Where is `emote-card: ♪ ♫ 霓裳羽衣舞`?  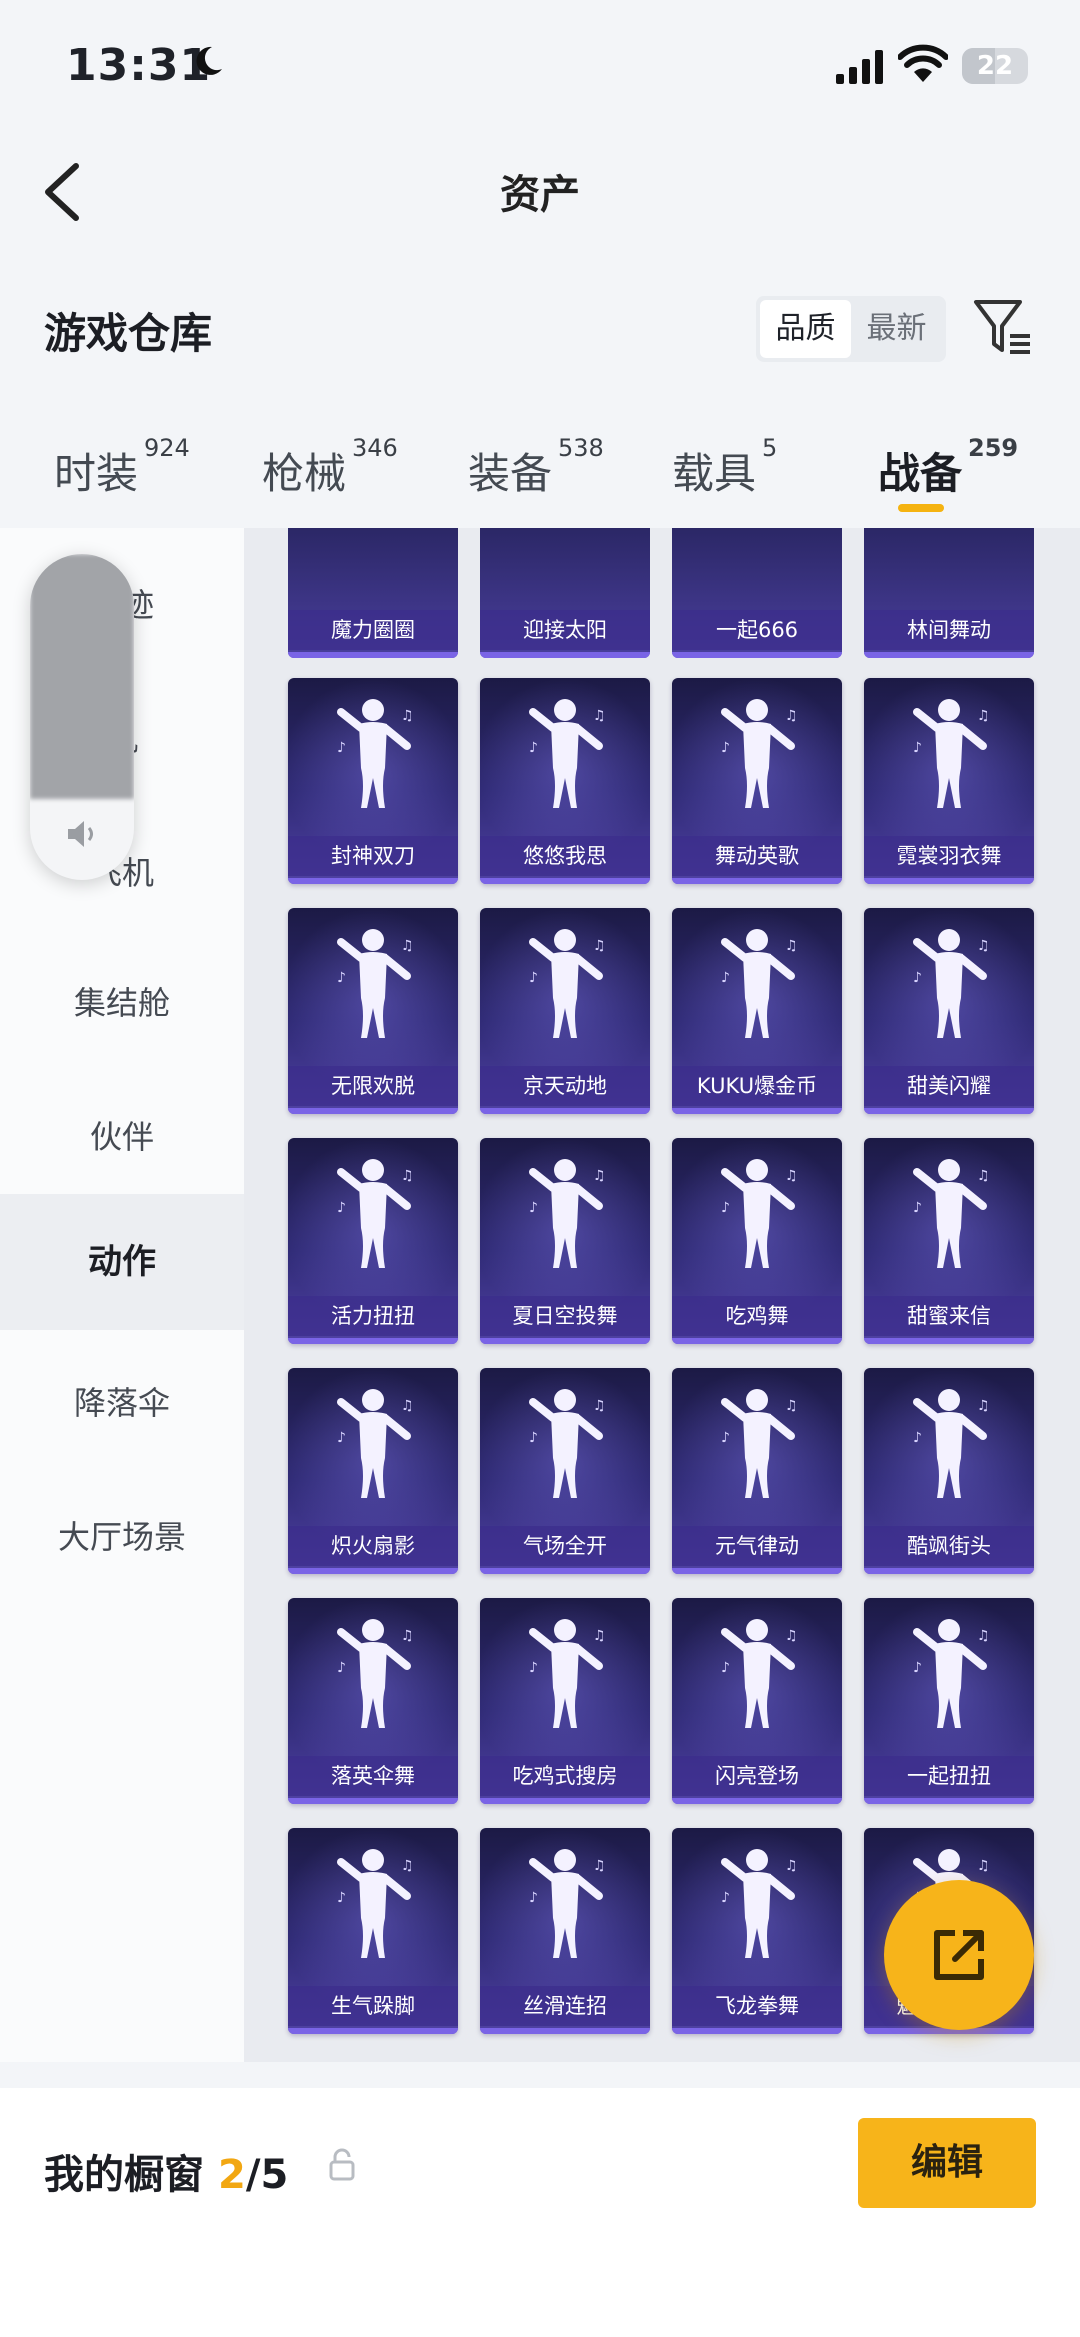
emote-card: ♪ ♫ 霓裳羽衣舞 is located at coordinates (949, 781).